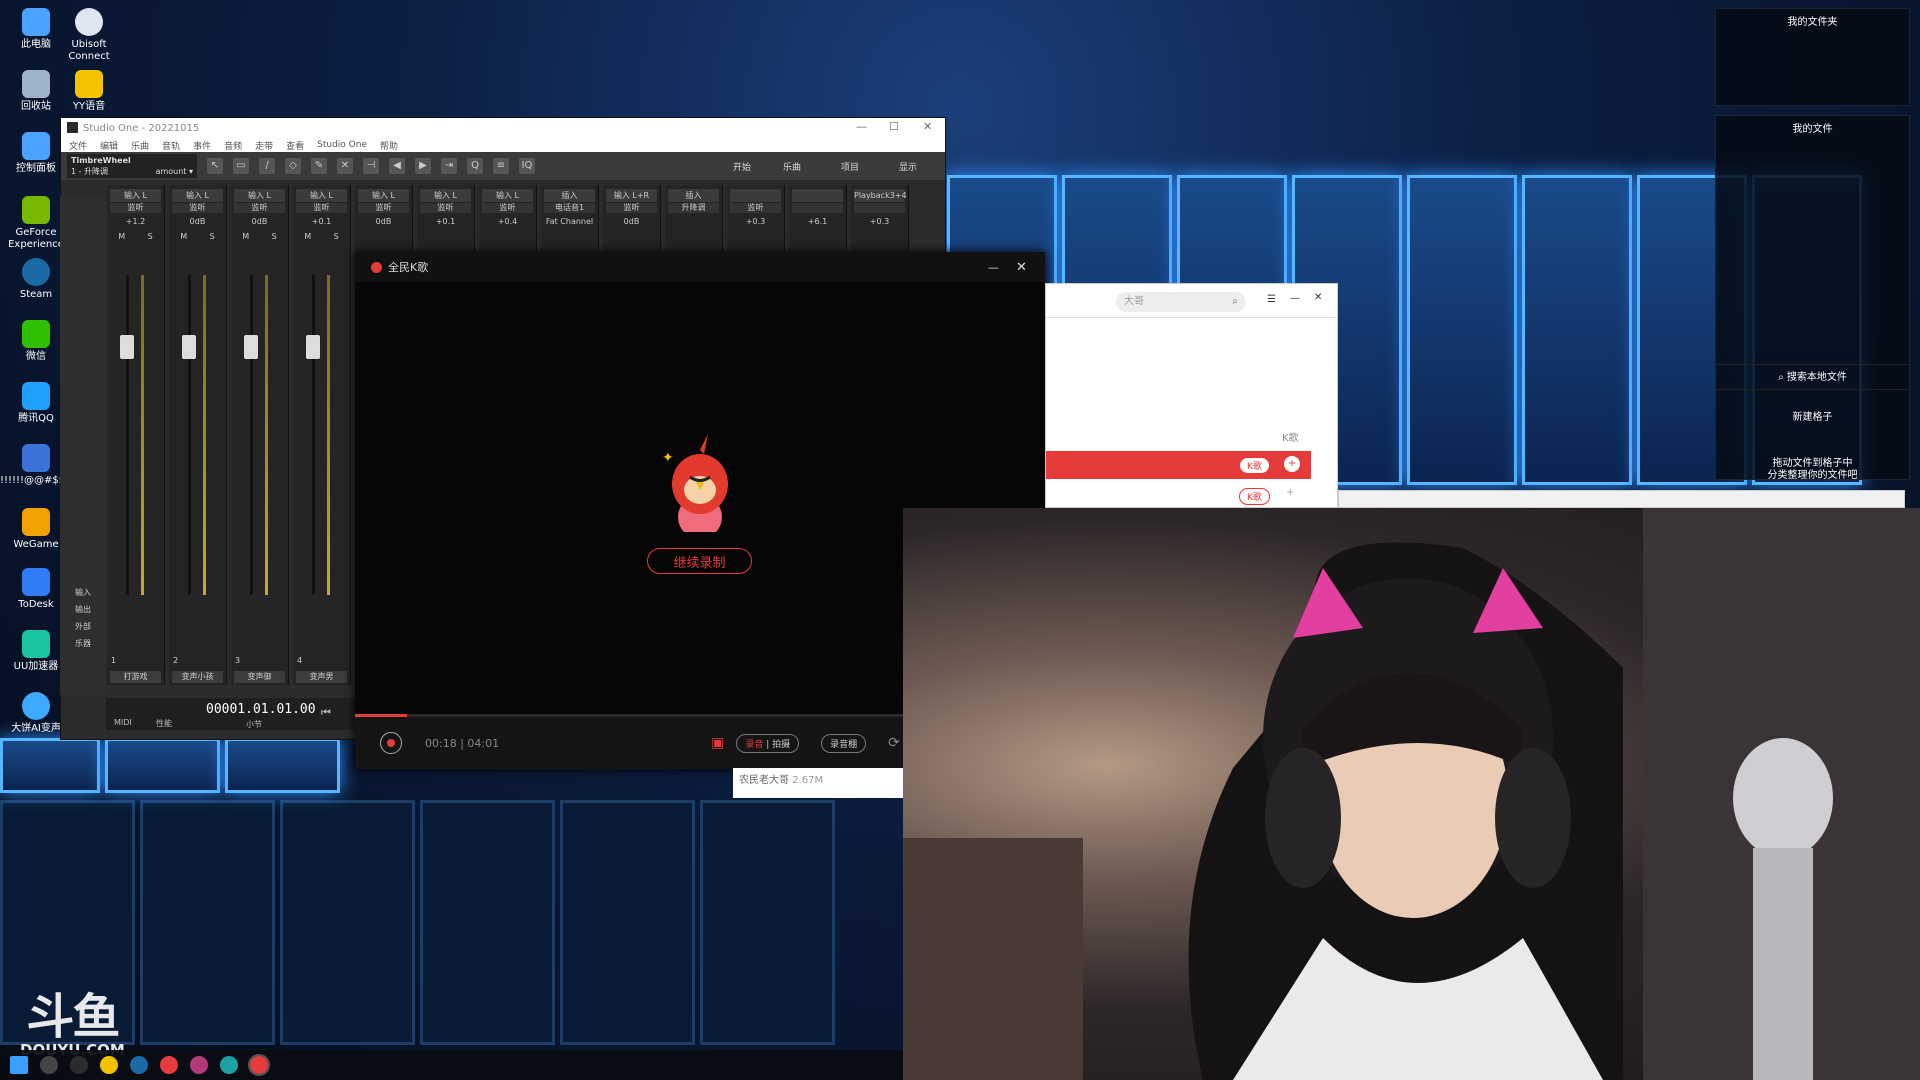 The image size is (1920, 1080). Describe the element at coordinates (139, 1065) in the screenshot. I see `steam-icon` at that location.